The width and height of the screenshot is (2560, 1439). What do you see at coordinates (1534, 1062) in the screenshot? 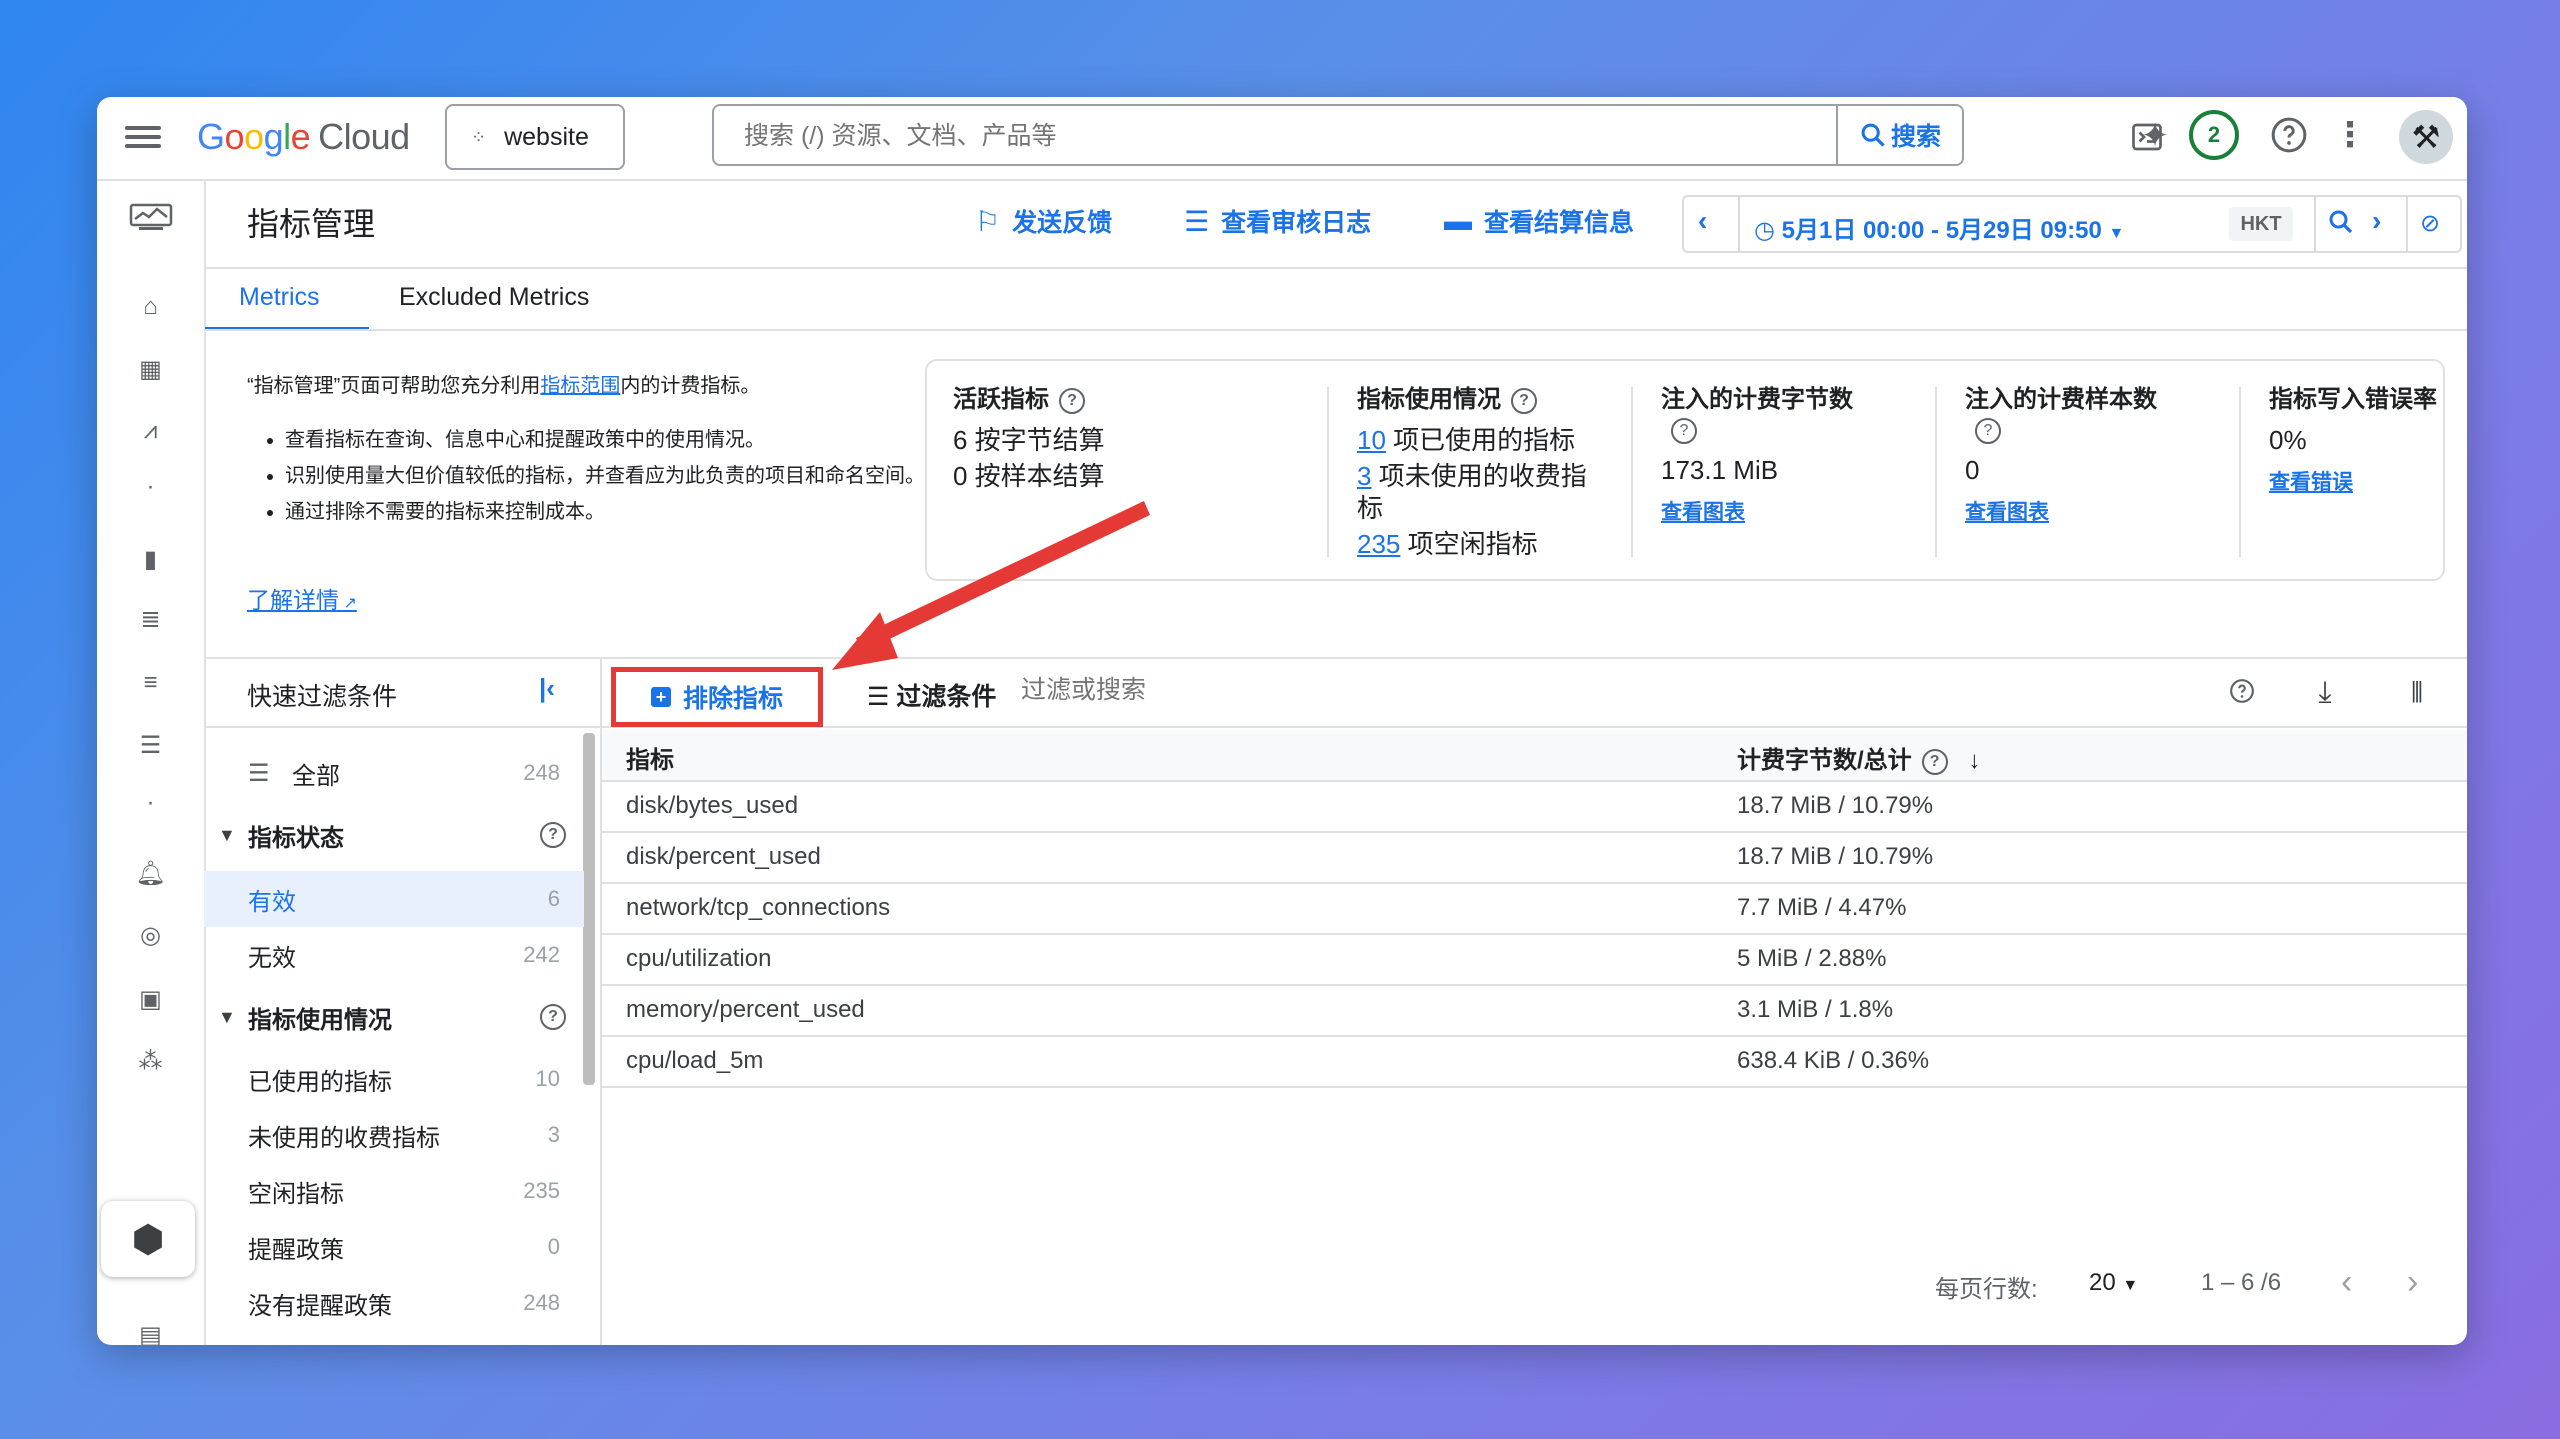
I see `table-row: cpu/load_5m 638.4 KiB / 0.36% ⋮` at bounding box center [1534, 1062].